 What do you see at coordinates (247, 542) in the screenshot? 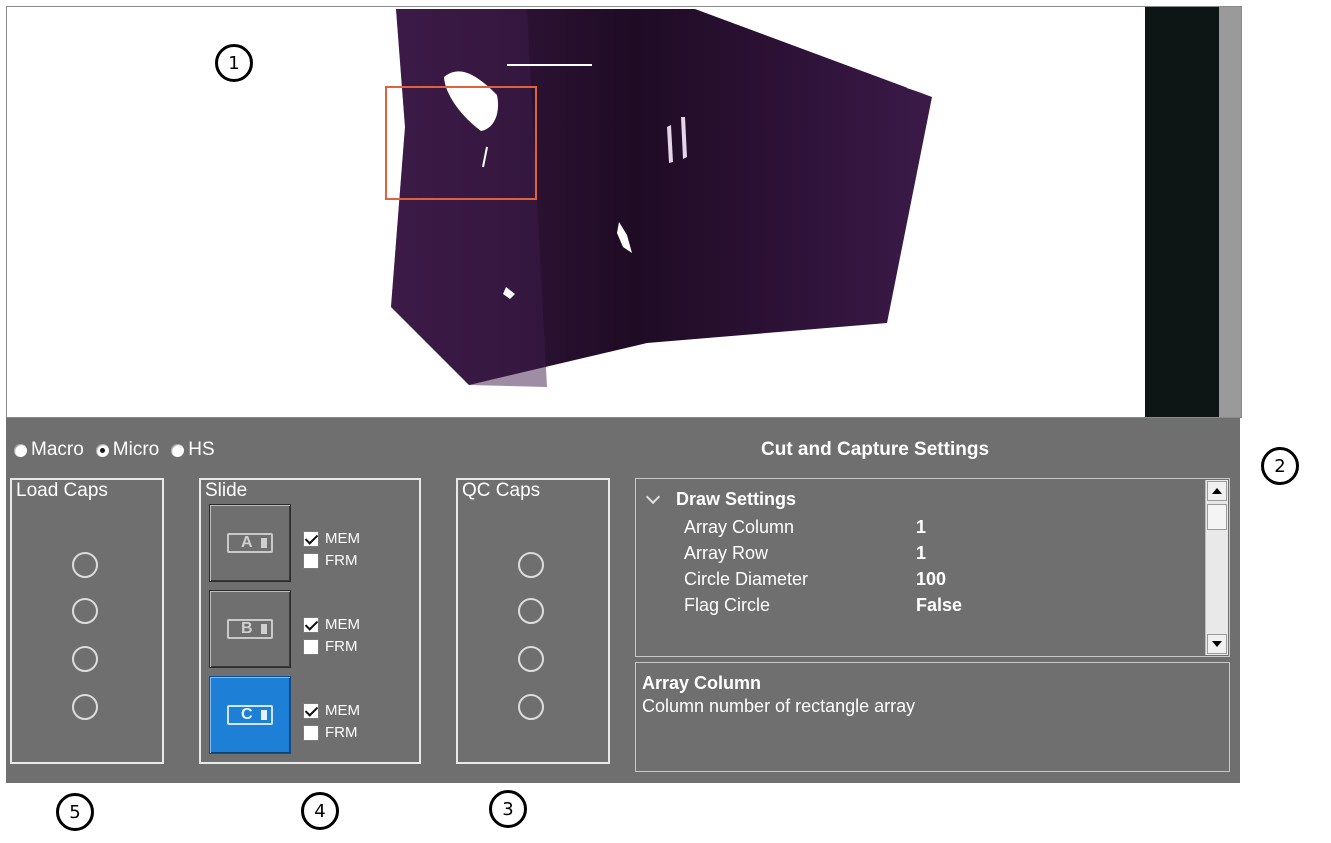
I see `slide-letter: A` at bounding box center [247, 542].